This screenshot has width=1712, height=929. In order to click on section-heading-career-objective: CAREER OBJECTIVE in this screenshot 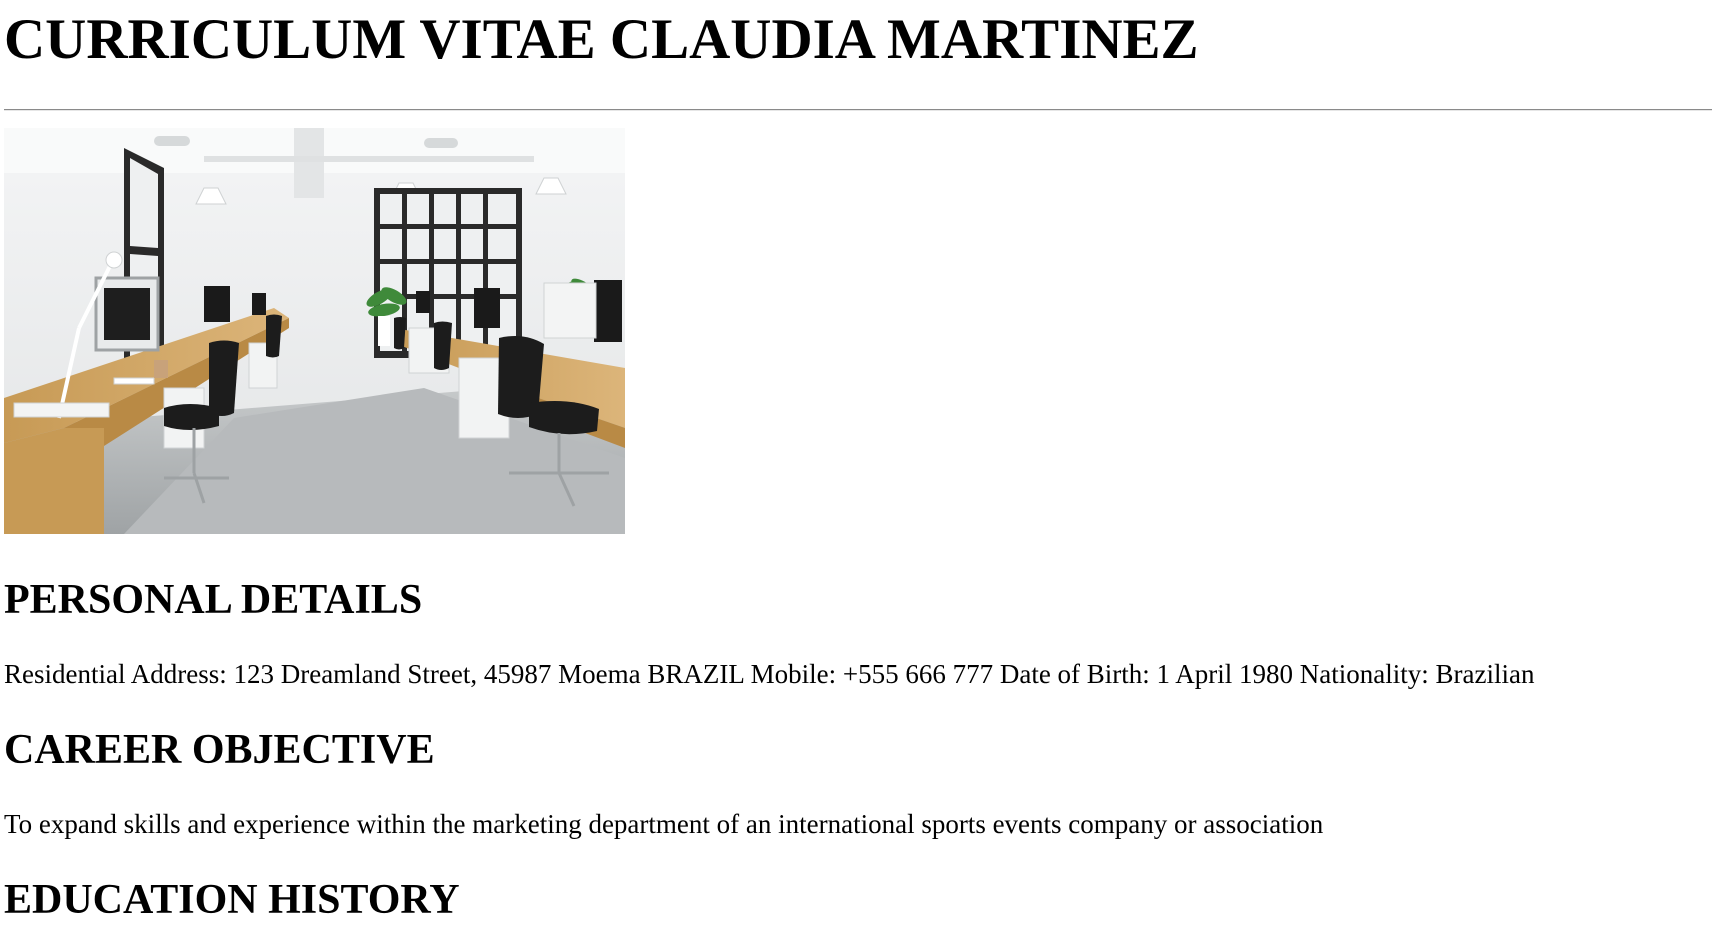, I will do `click(219, 750)`.